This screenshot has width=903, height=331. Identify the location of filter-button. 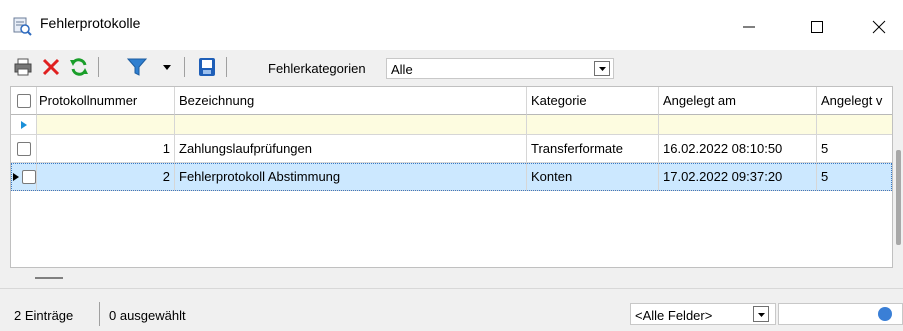
(137, 67).